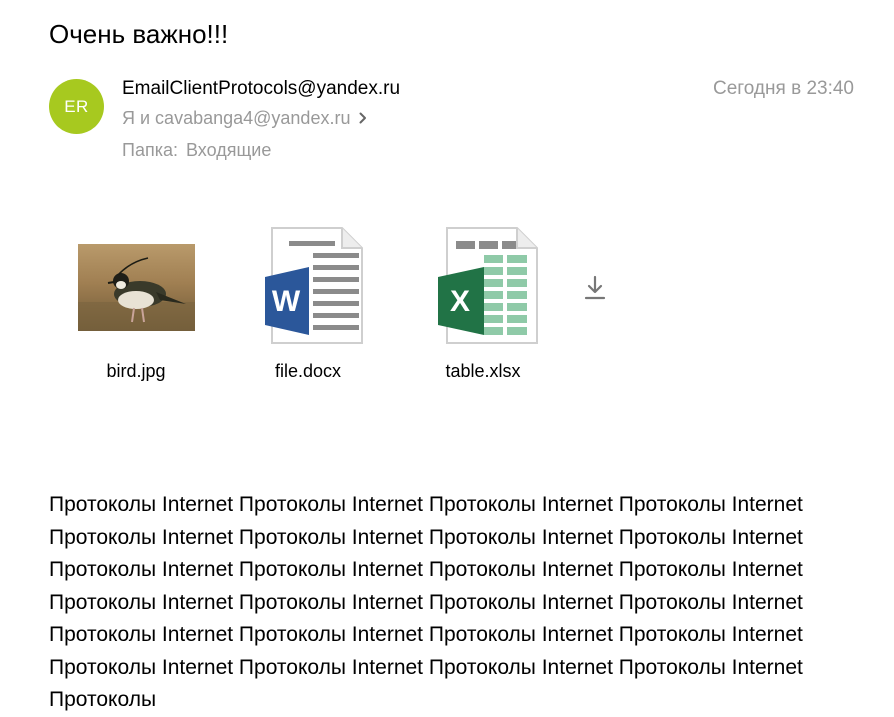  What do you see at coordinates (261, 89) in the screenshot?
I see `sender-email: EmailClientProtocols@yandex.ru` at bounding box center [261, 89].